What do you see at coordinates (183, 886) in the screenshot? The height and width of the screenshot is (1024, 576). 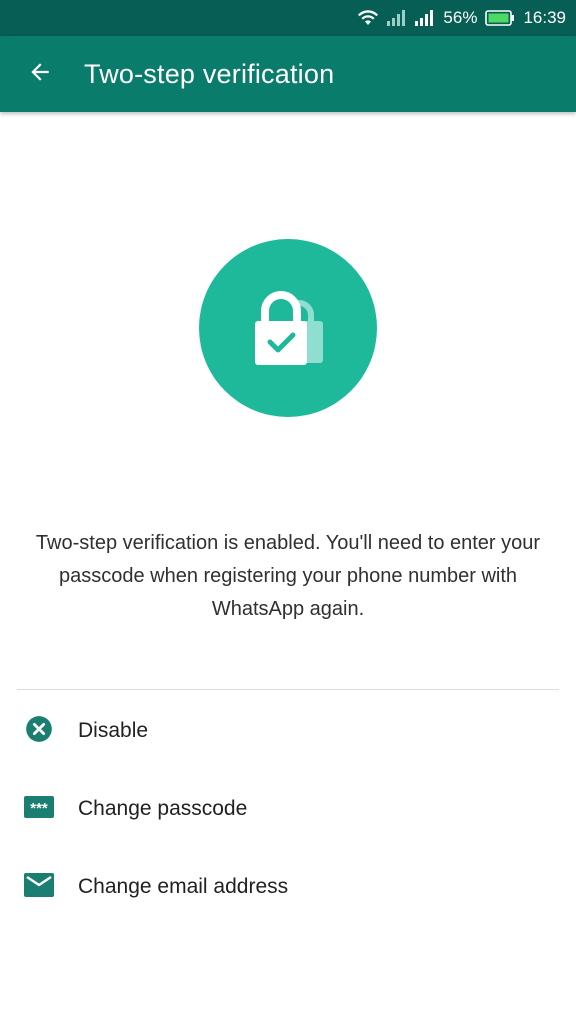 I see `change-email-label: Change email address` at bounding box center [183, 886].